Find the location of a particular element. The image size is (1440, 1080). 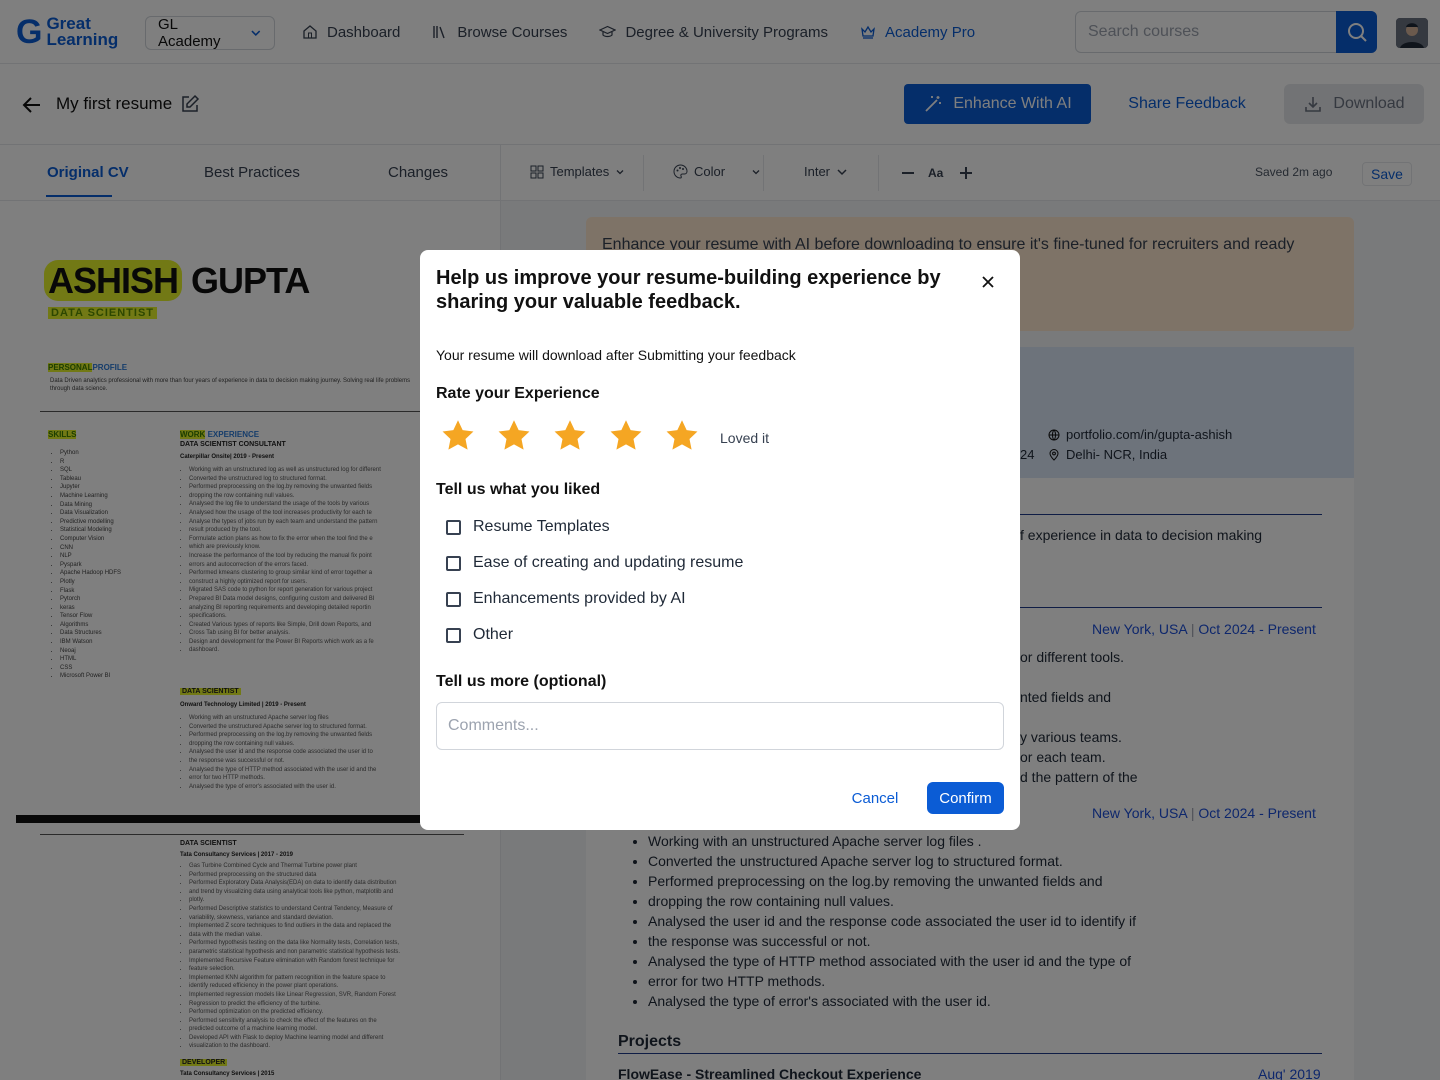

star-rating is located at coordinates (570, 436).